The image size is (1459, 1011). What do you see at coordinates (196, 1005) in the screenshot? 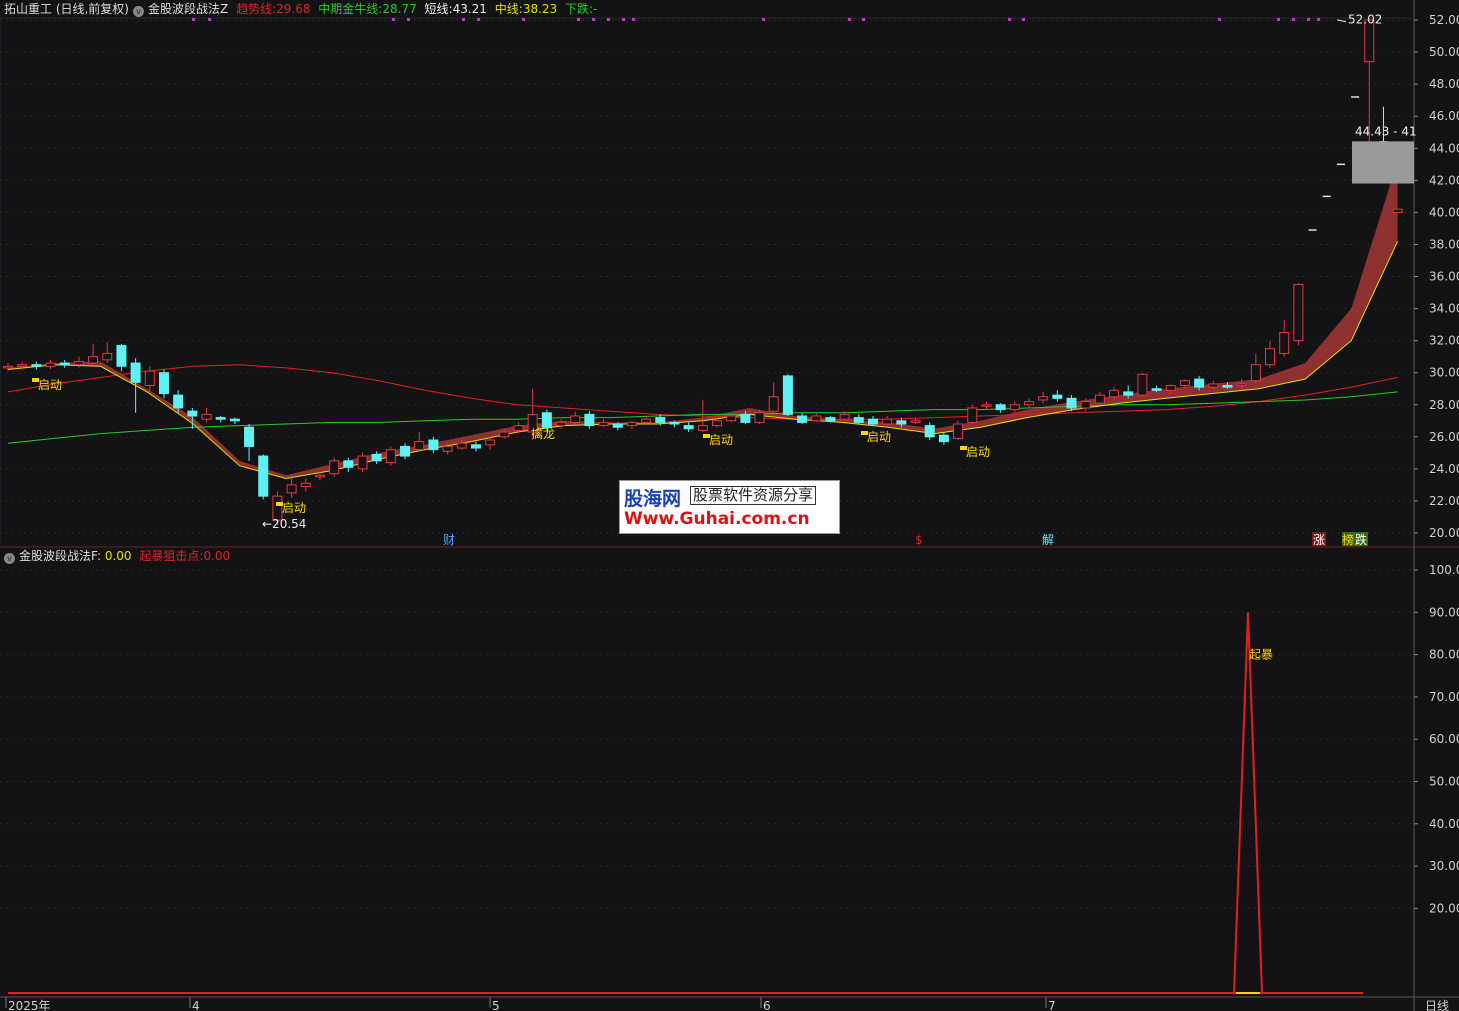
I see `time-tick-label: 4` at bounding box center [196, 1005].